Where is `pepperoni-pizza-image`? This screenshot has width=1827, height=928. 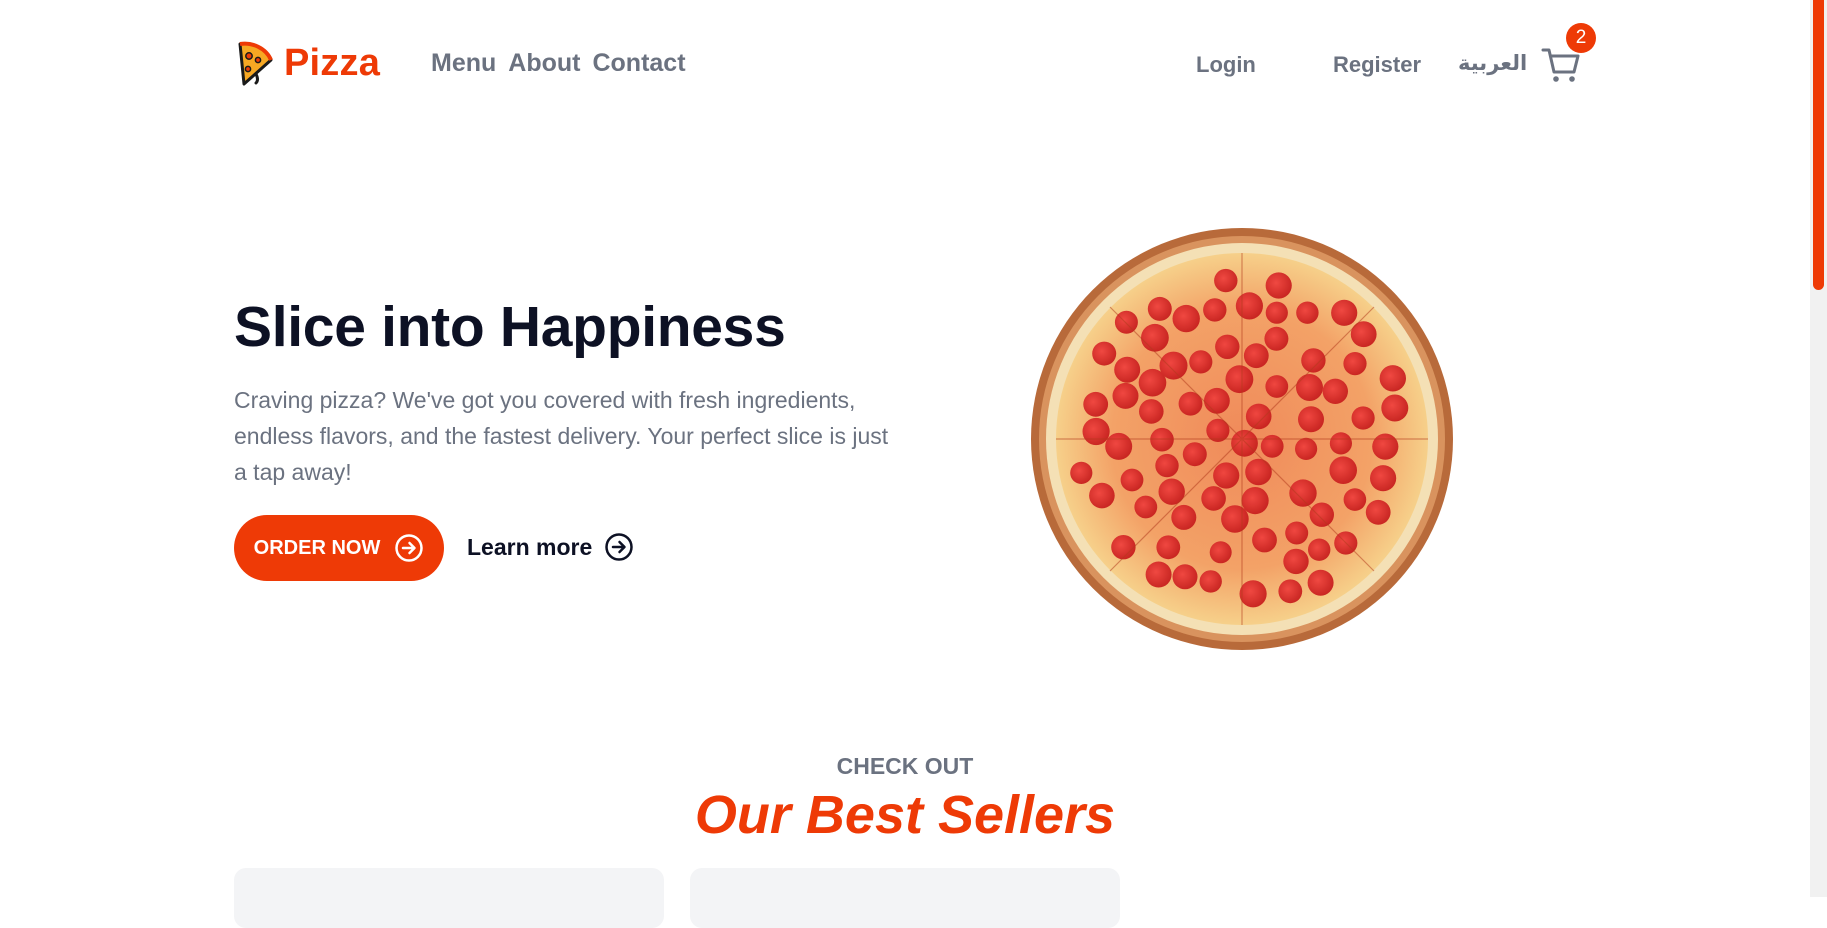
pepperoni-pizza-image is located at coordinates (1242, 439).